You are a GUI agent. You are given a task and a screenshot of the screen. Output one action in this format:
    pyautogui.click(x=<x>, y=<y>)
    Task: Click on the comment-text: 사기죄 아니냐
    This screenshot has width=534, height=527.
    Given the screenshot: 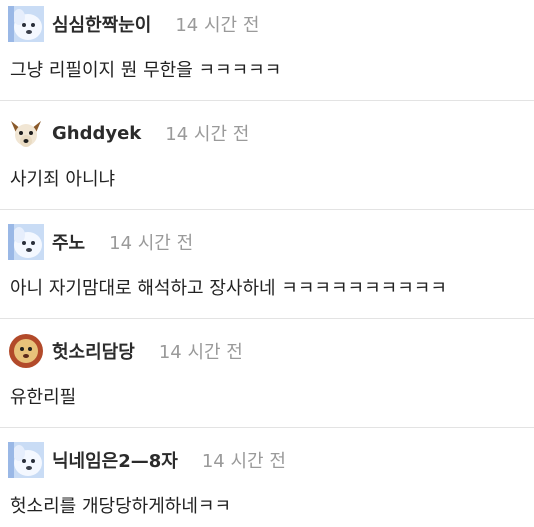 What is the action you would take?
    pyautogui.click(x=63, y=179)
    